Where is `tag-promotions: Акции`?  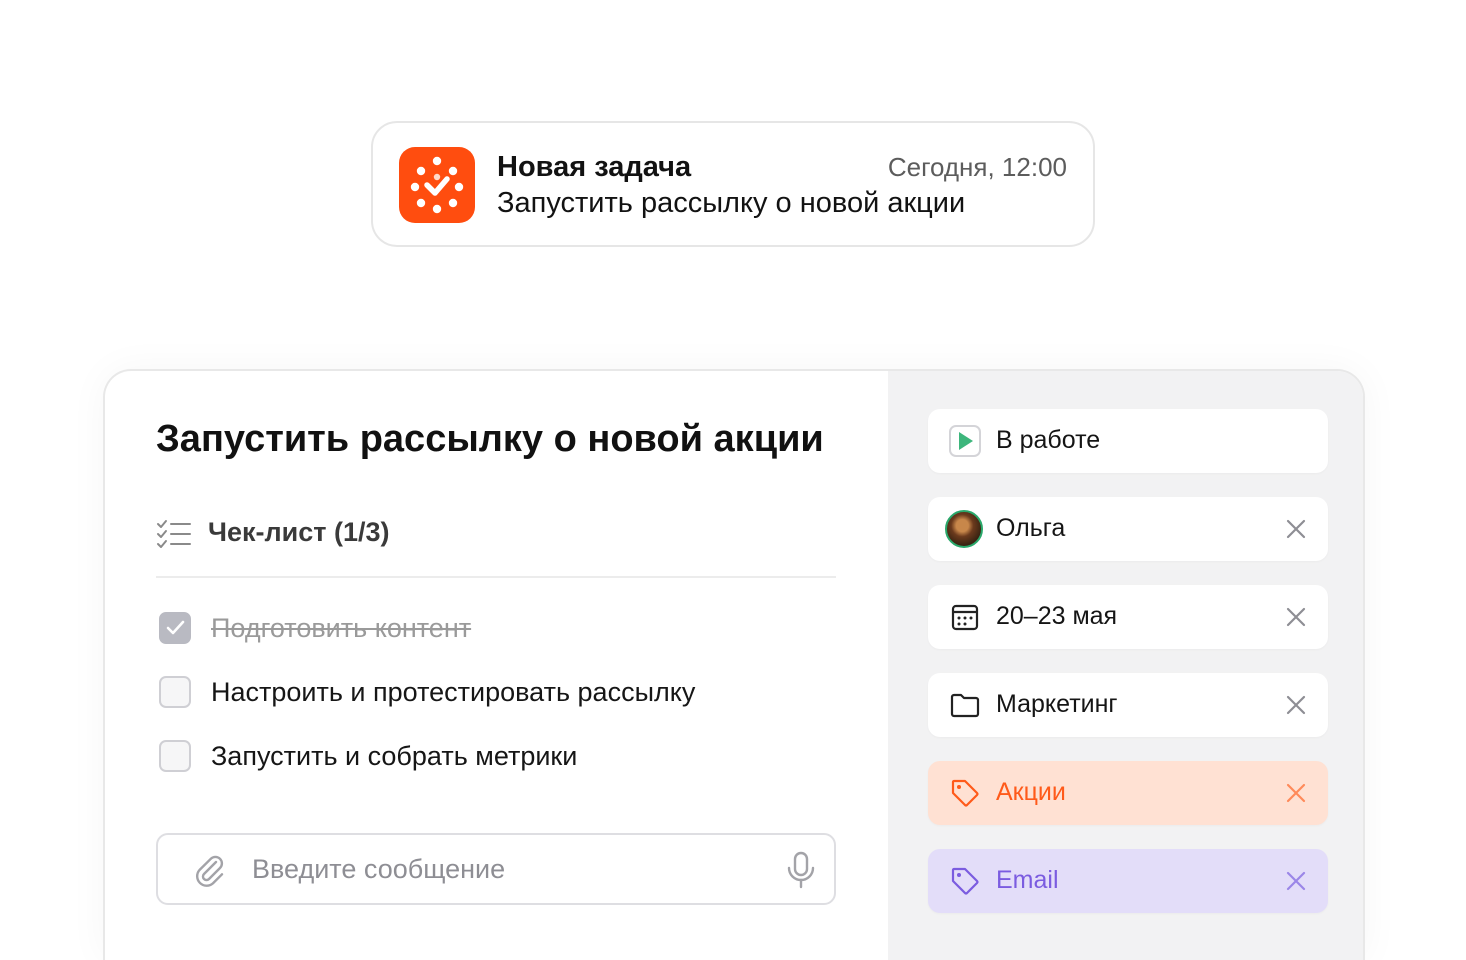
tag-promotions: Акции is located at coordinates (1128, 793).